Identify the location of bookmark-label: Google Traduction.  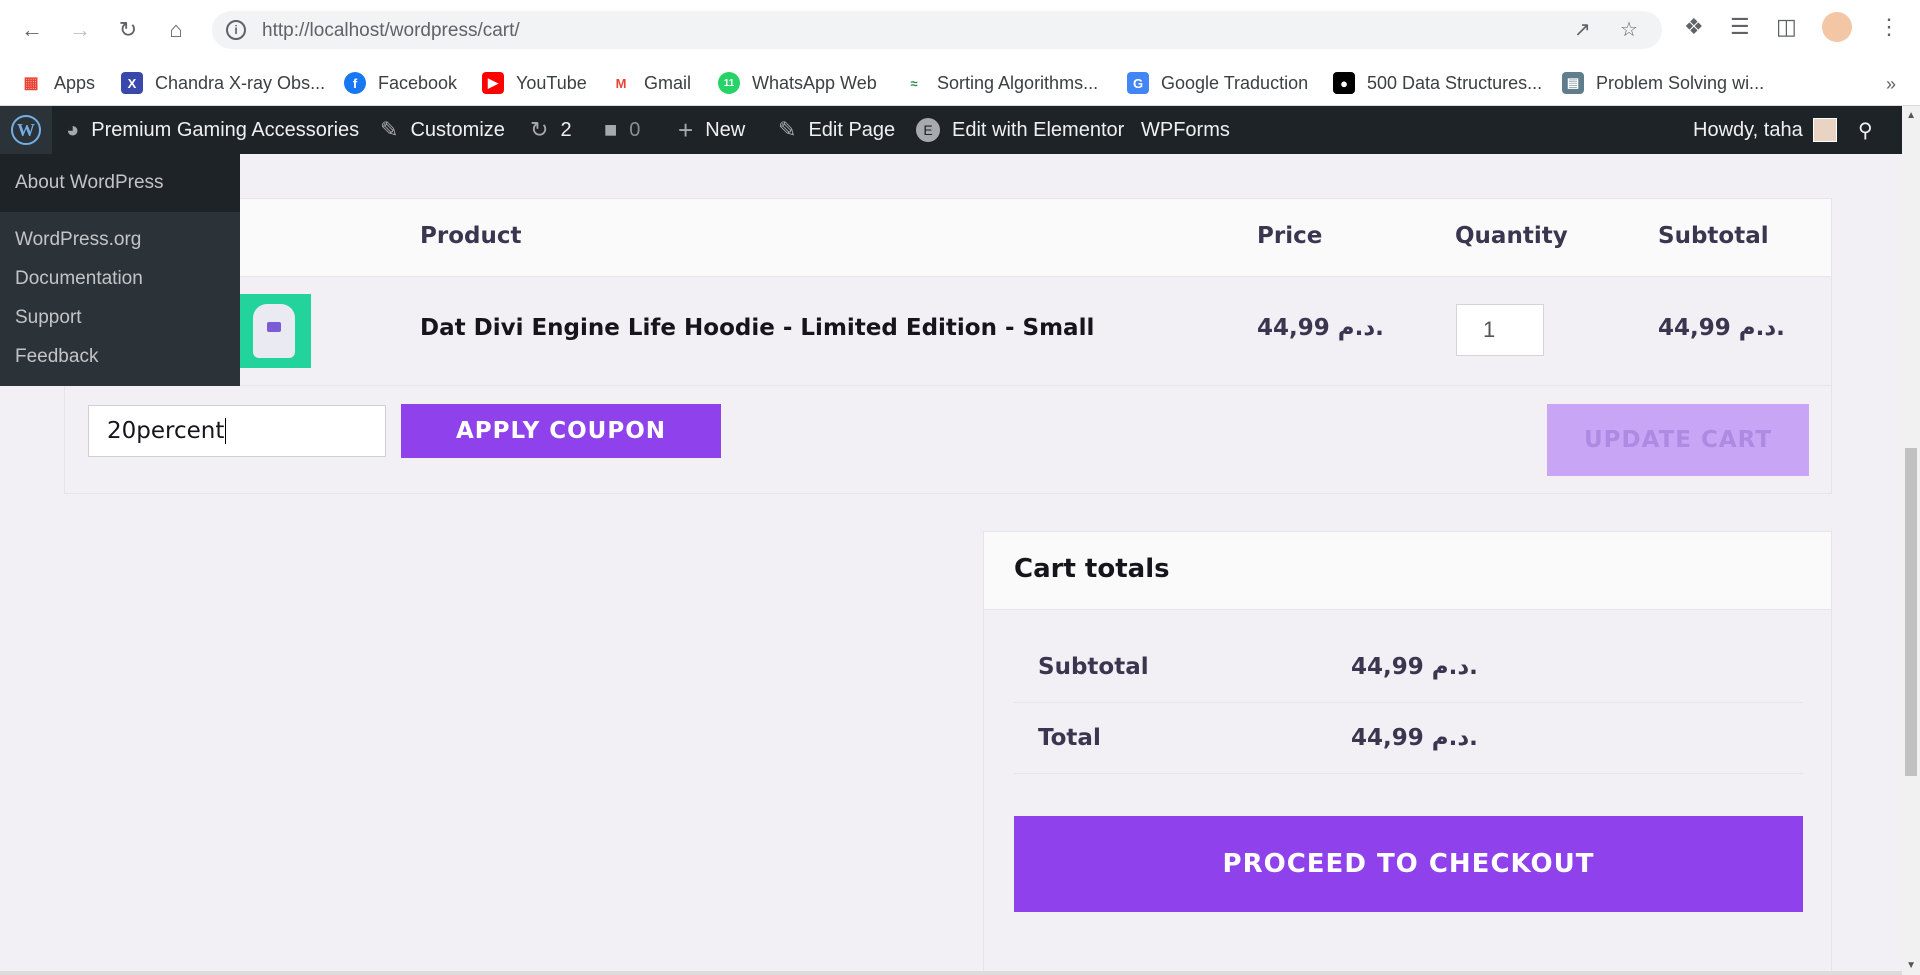
(1235, 82).